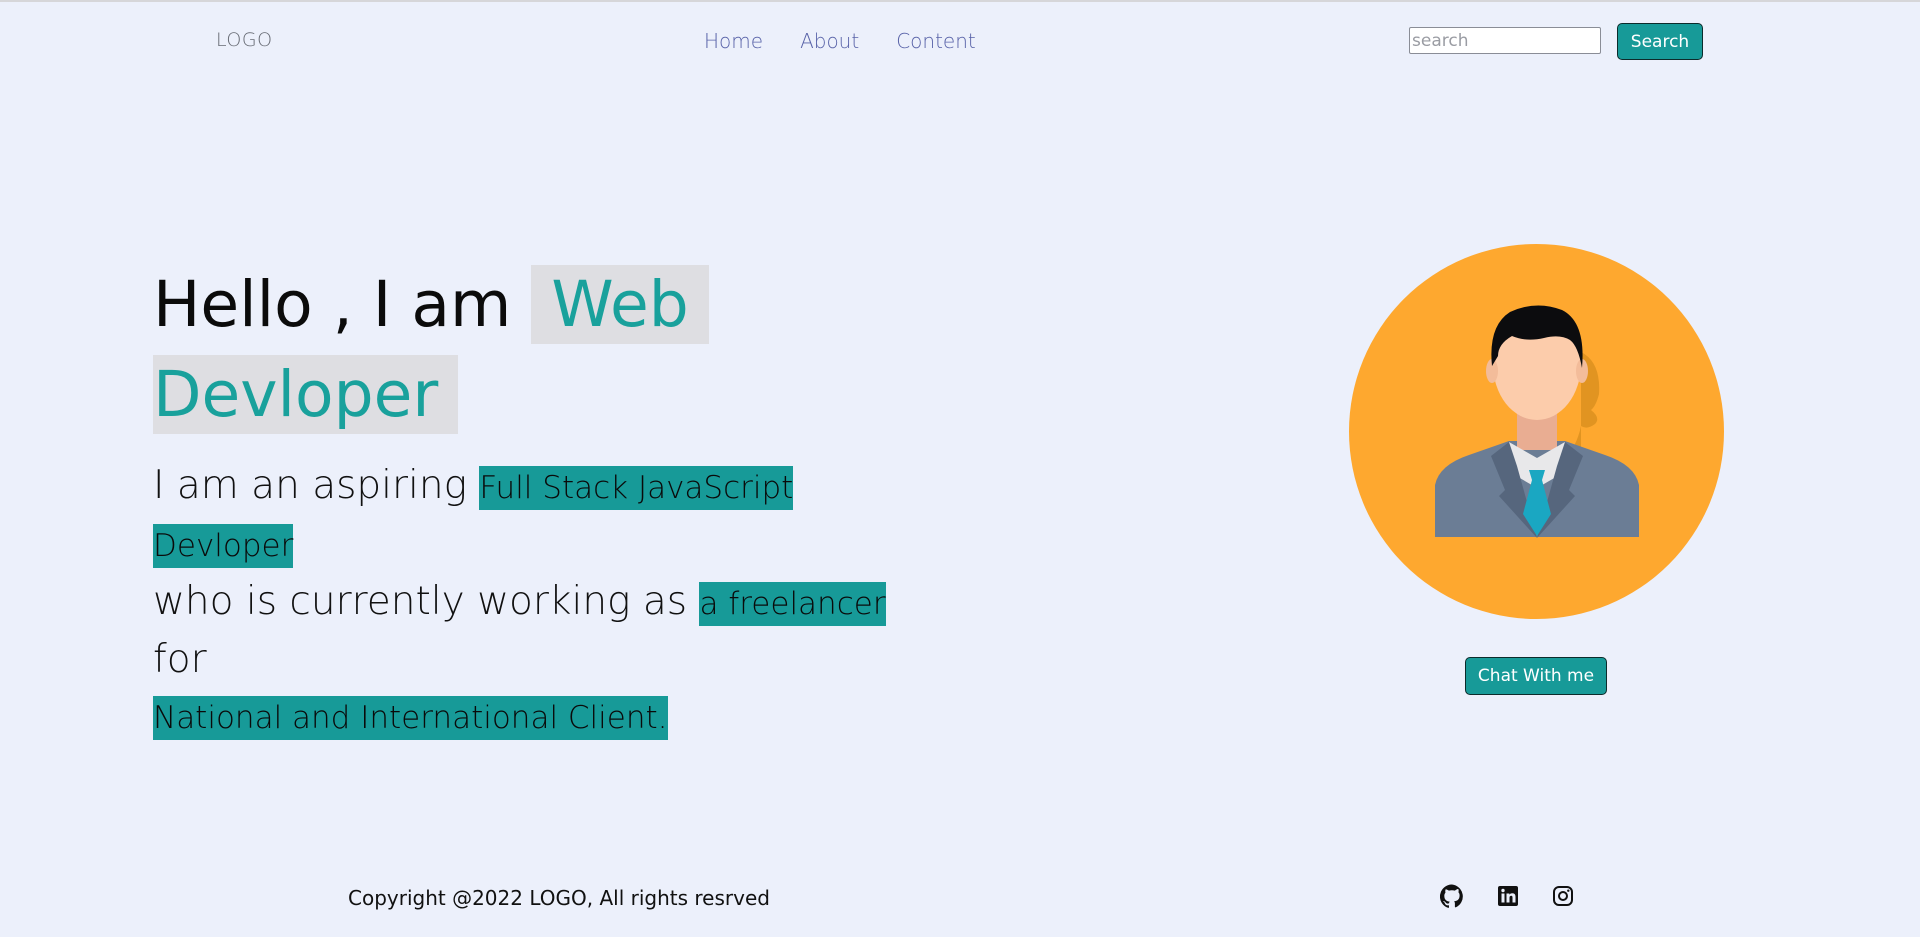 This screenshot has height=937, width=1920. I want to click on chat-with-me-button: Chat With me, so click(1536, 676).